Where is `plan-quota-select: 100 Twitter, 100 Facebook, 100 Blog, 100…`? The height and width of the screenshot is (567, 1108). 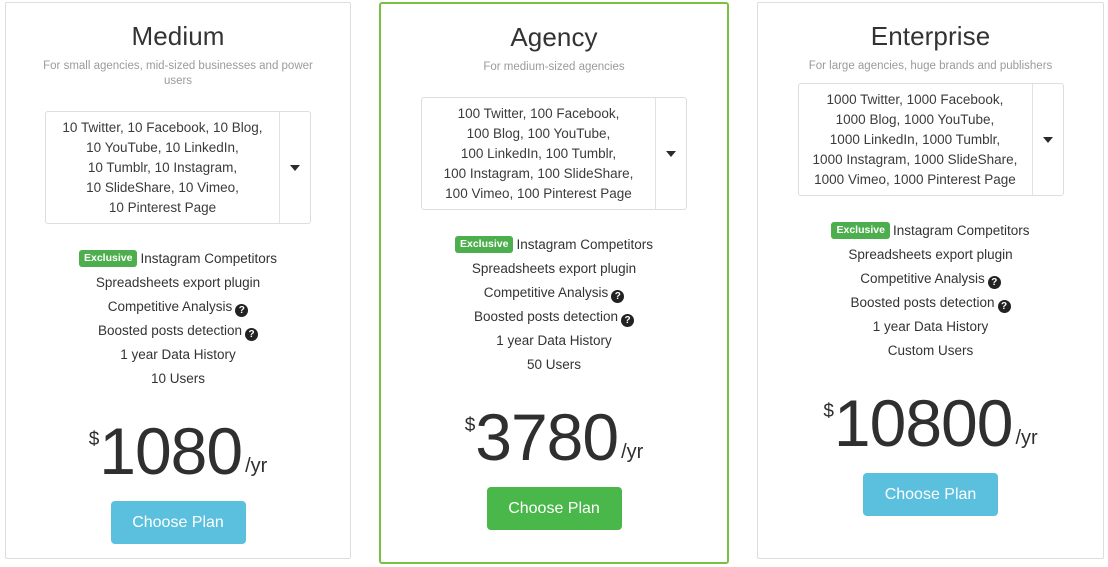 plan-quota-select: 100 Twitter, 100 Facebook, 100 Blog, 100… is located at coordinates (554, 153).